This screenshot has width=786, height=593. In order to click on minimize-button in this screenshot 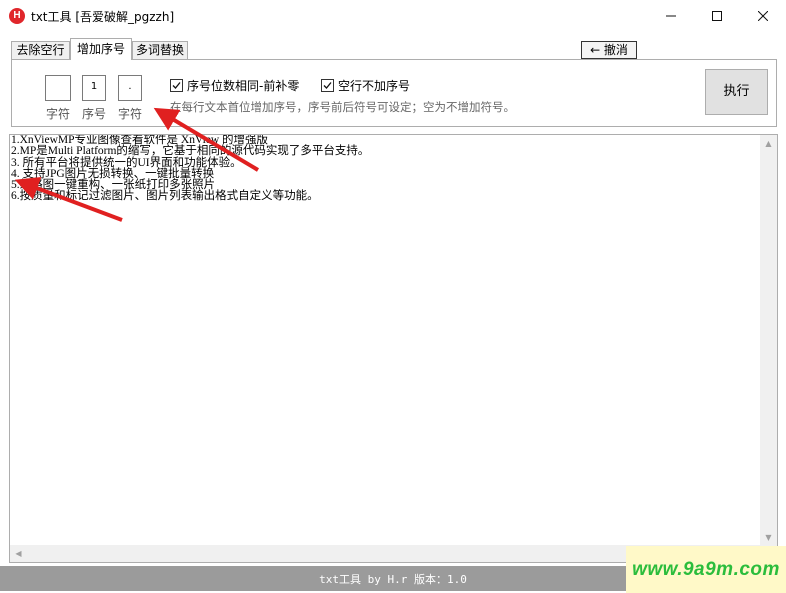, I will do `click(671, 15)`.